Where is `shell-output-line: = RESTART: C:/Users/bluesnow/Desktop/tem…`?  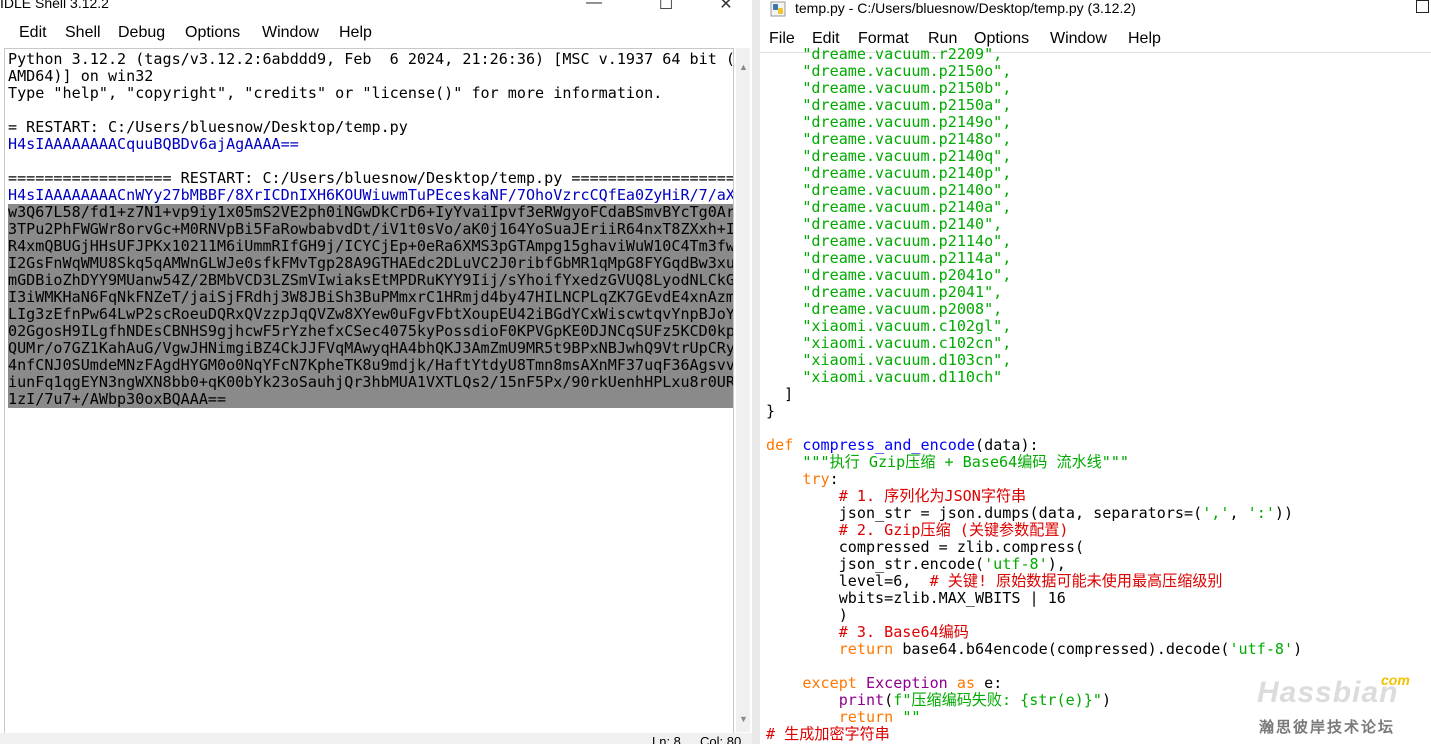
shell-output-line: = RESTART: C:/Users/bluesnow/Desktop/tem… is located at coordinates (208, 127).